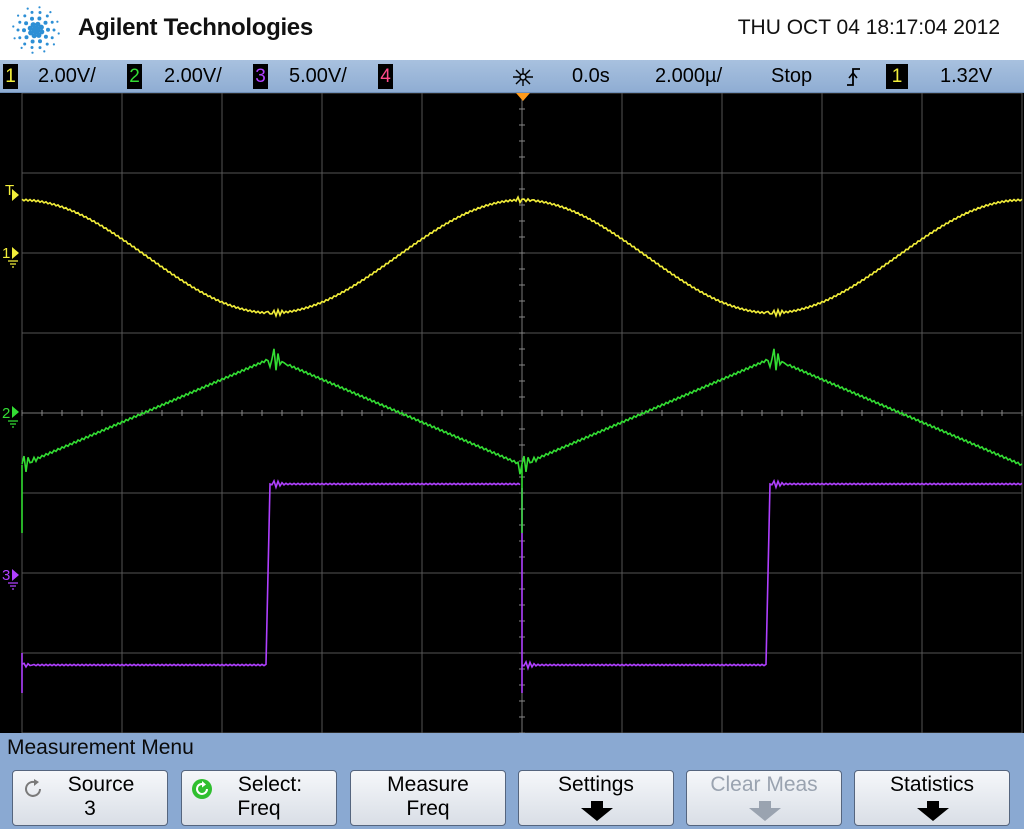  I want to click on source-value: 3, so click(90, 808).